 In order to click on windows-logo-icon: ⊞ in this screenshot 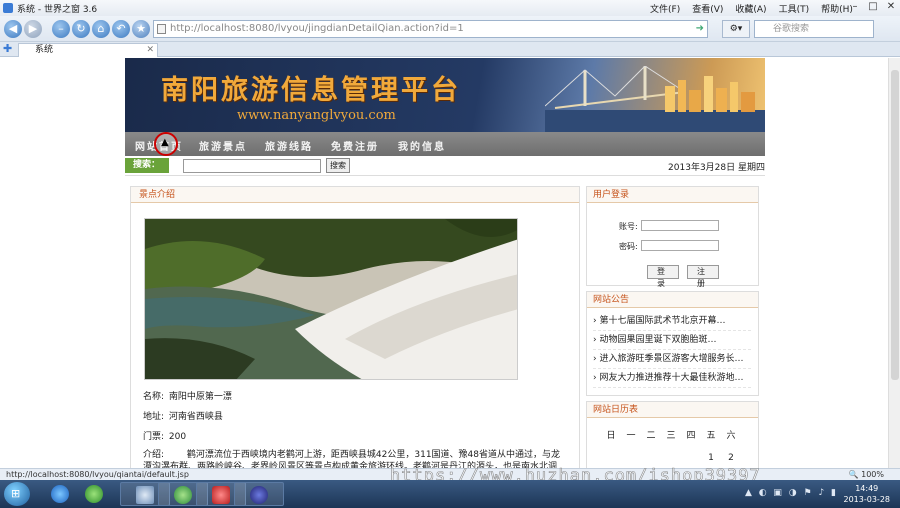, I will do `click(16, 493)`.